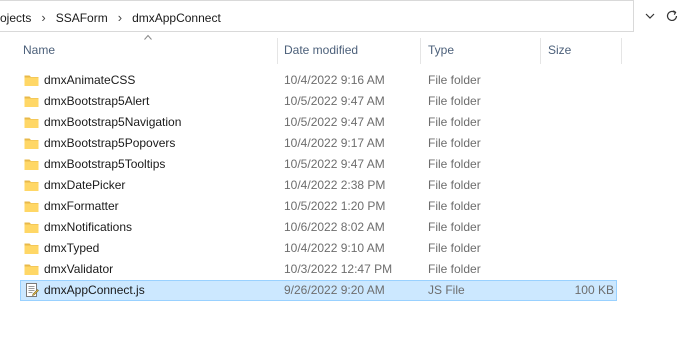 This screenshot has width=682, height=338. What do you see at coordinates (94, 290) in the screenshot?
I see `file-name: dmxAppConnect.js` at bounding box center [94, 290].